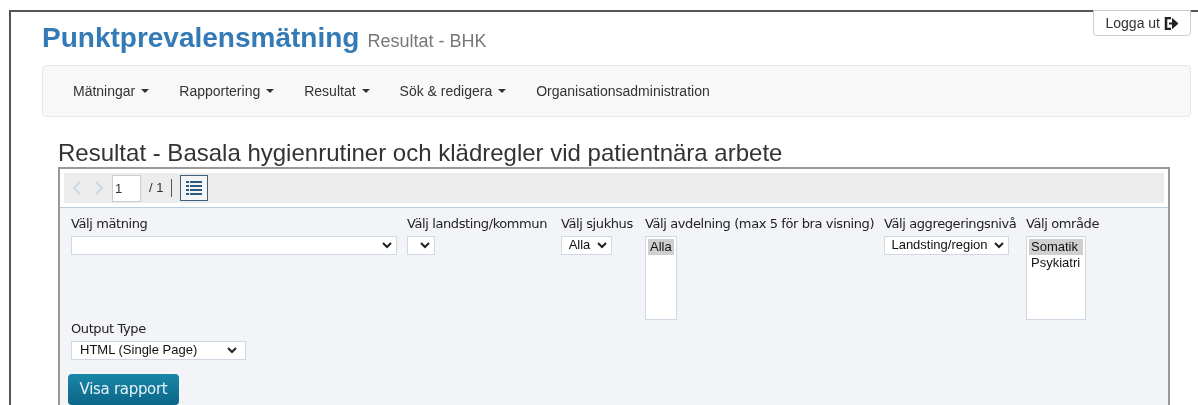 Image resolution: width=1198 pixels, height=405 pixels. I want to click on app-title: Punktprevalensmätning, so click(201, 38).